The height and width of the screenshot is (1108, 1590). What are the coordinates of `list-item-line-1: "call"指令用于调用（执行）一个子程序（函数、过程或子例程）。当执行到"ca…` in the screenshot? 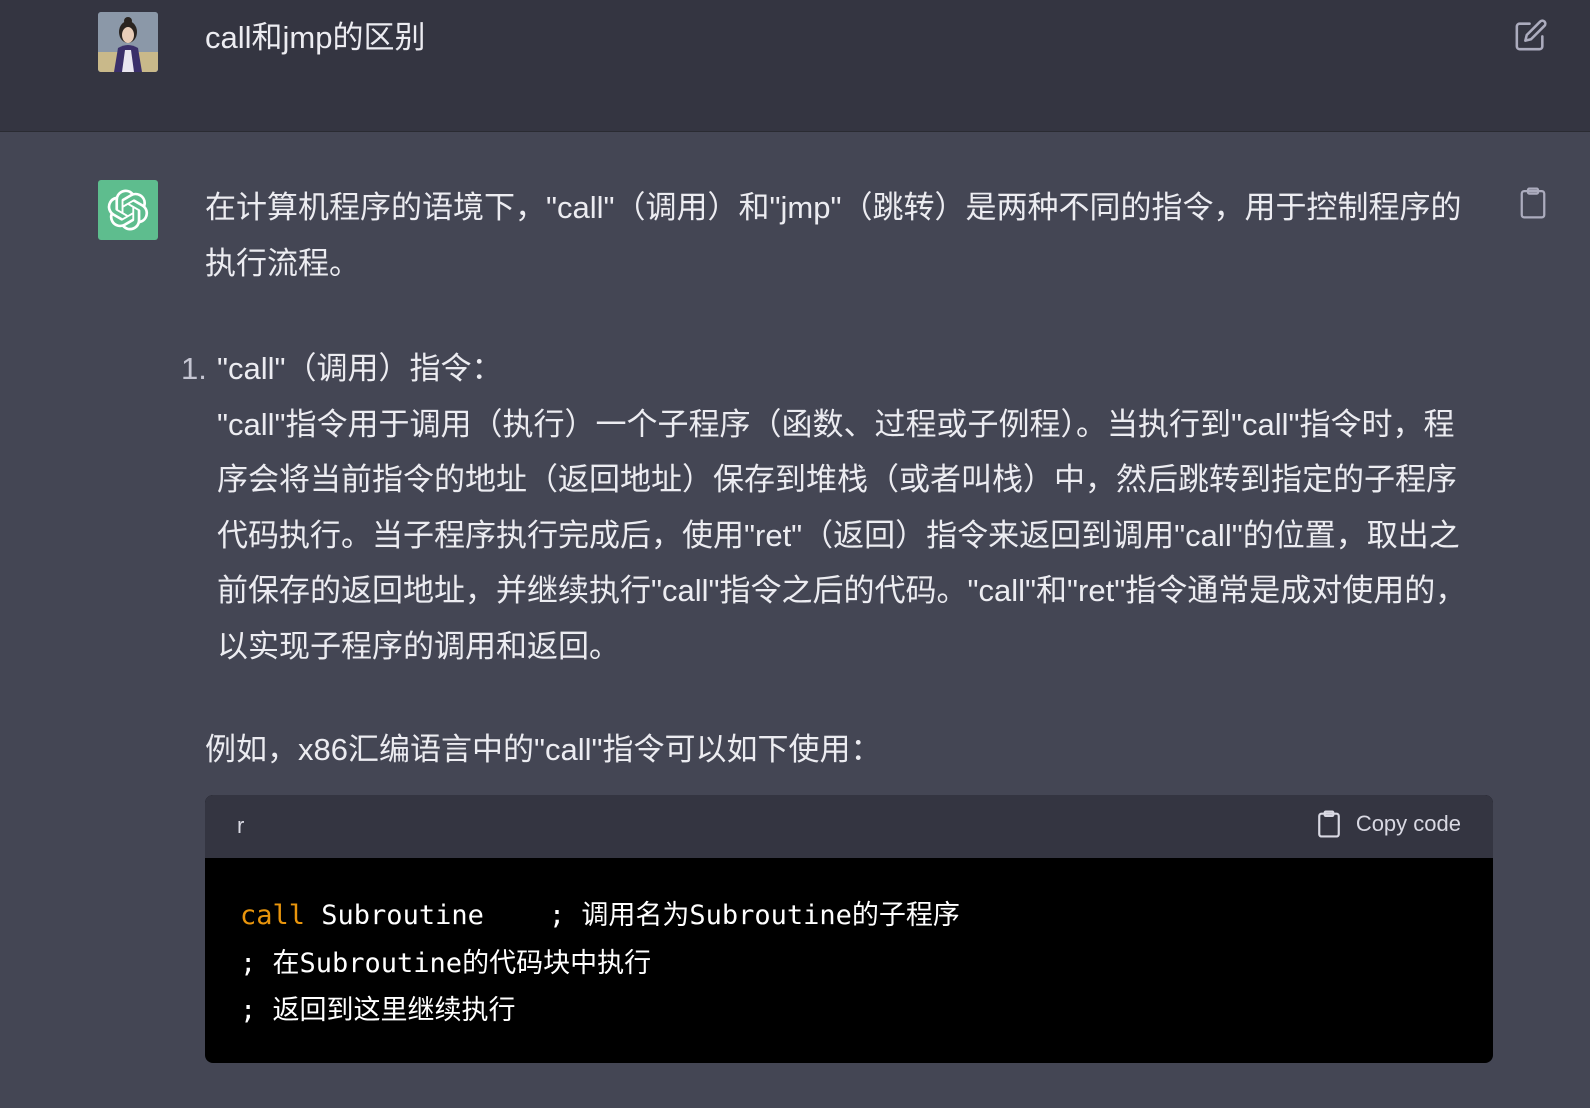 It's located at (836, 424).